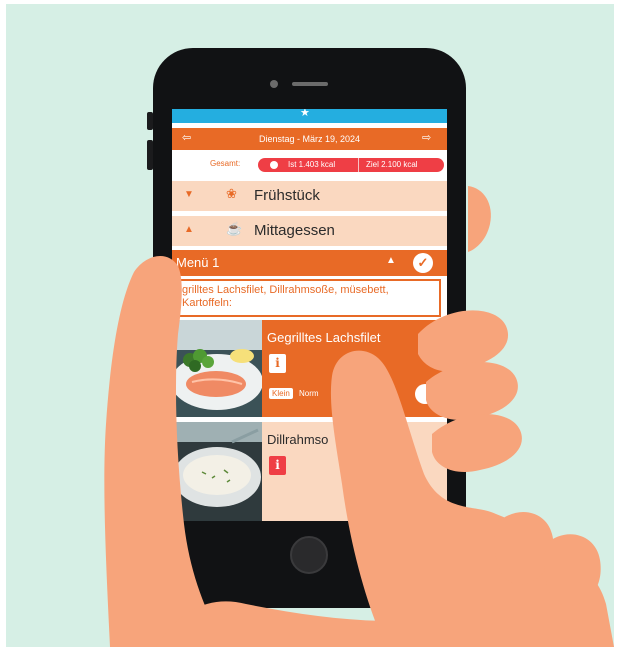 This screenshot has width=618, height=651. I want to click on collapse-arrow-icon: ▲, so click(391, 260).